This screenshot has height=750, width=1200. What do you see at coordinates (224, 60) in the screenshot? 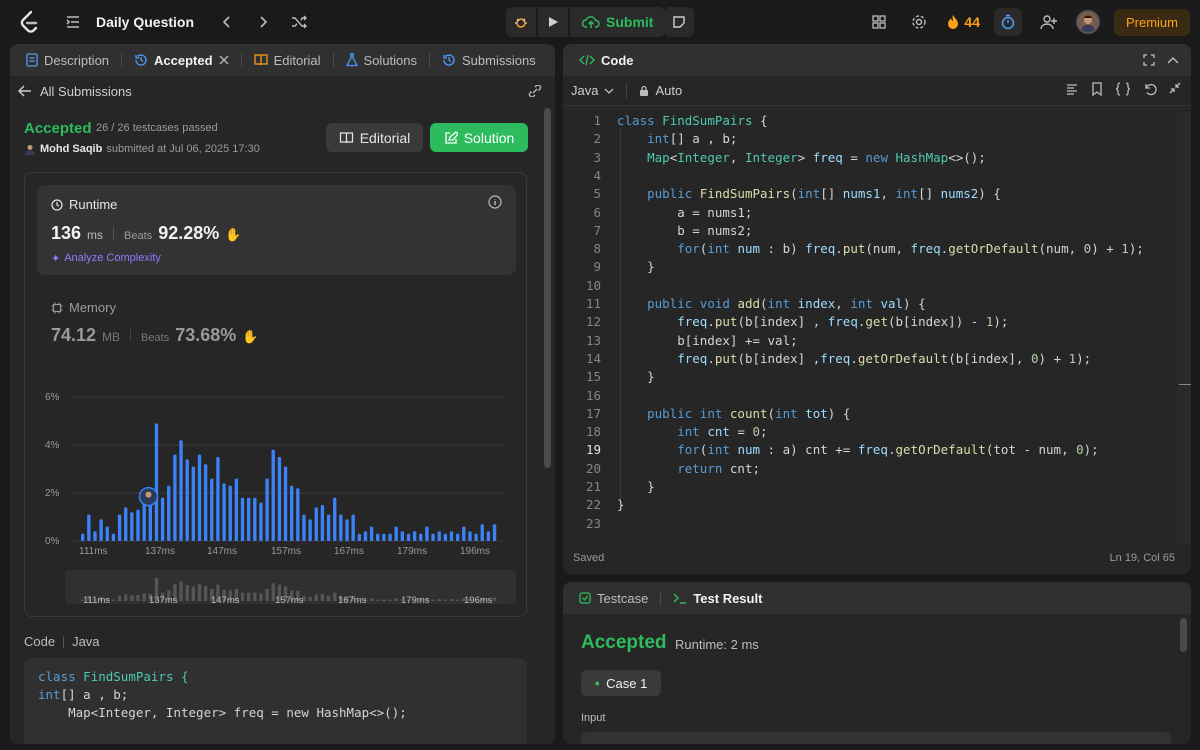
I see `close-icon` at bounding box center [224, 60].